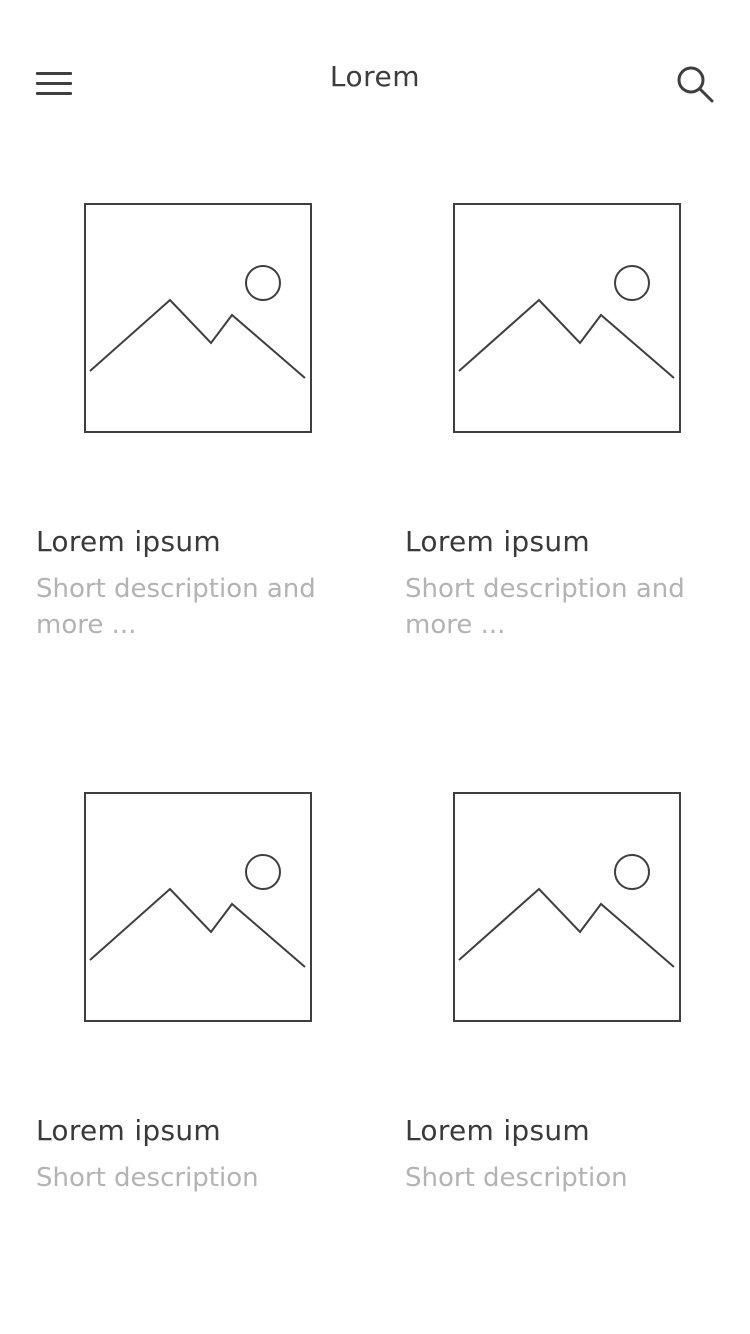  I want to click on search-icon, so click(695, 84).